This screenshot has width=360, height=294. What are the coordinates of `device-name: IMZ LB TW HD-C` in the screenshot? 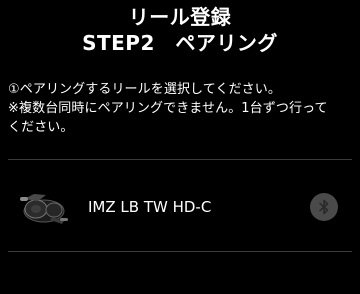 It's located at (150, 207).